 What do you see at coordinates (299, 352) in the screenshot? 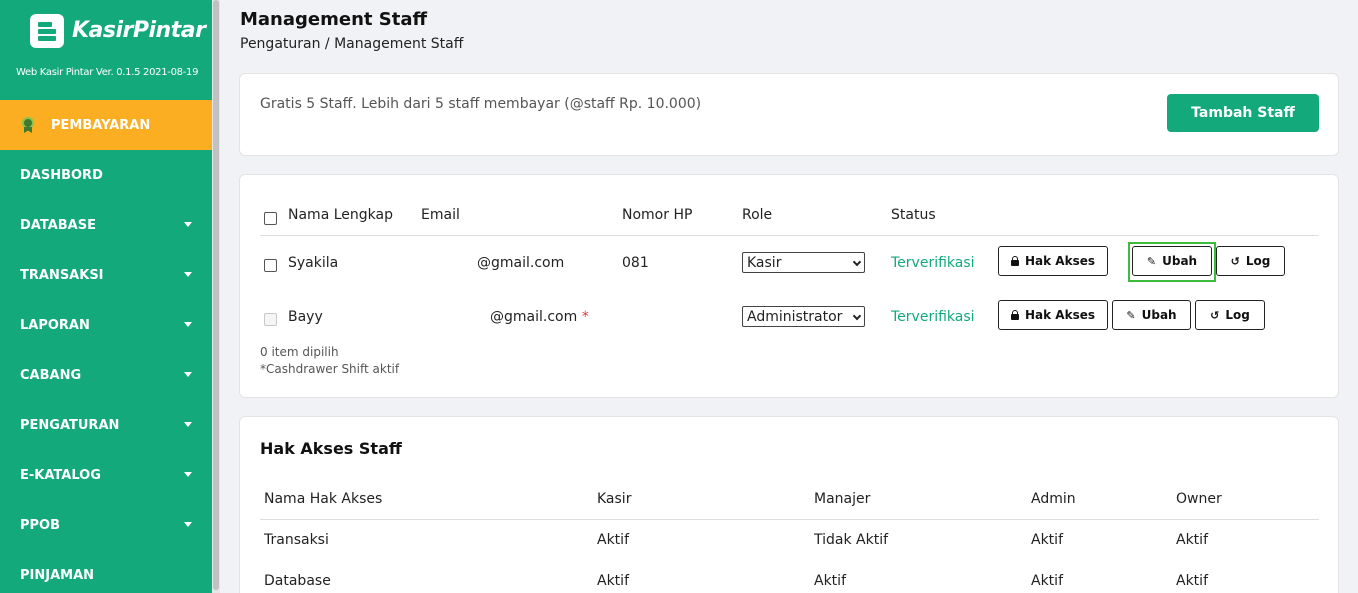
I see `selected-count: 0 item dipilih` at bounding box center [299, 352].